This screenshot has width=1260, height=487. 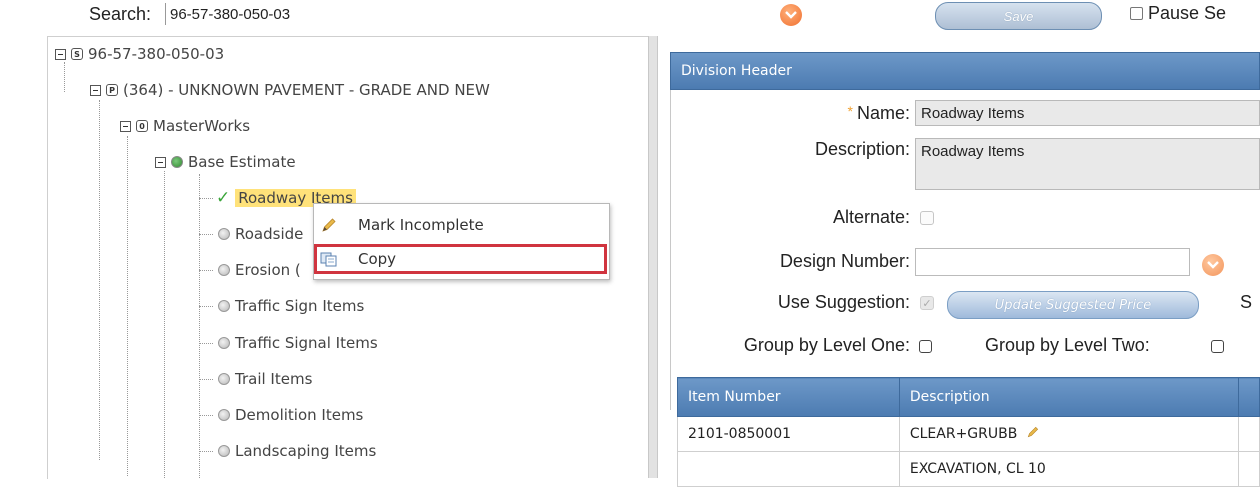 I want to click on pencil-icon, so click(x=329, y=225).